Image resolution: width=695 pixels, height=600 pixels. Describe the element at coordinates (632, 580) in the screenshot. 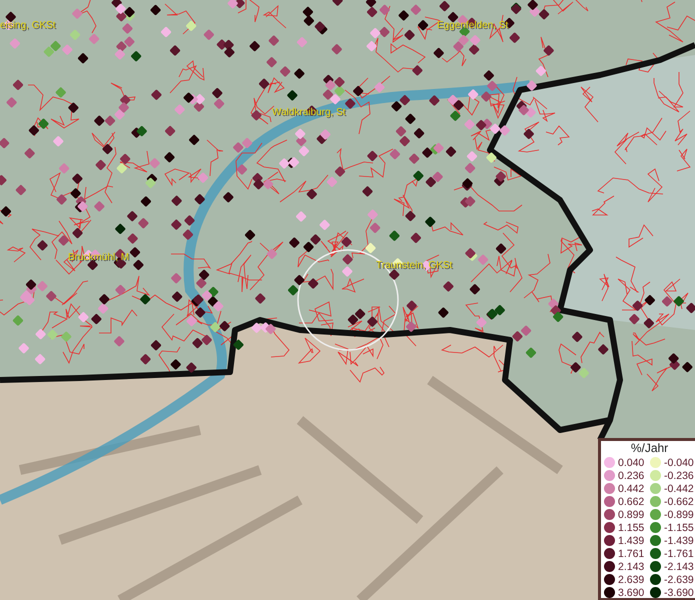

I see `legend-value: 2.639` at that location.